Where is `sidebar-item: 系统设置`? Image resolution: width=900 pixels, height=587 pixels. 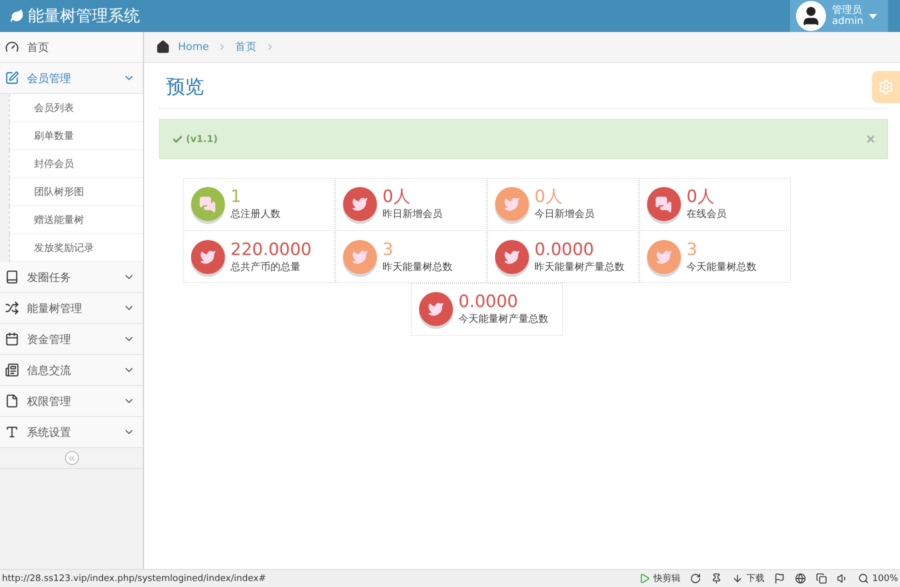 sidebar-item: 系统设置 is located at coordinates (71, 432).